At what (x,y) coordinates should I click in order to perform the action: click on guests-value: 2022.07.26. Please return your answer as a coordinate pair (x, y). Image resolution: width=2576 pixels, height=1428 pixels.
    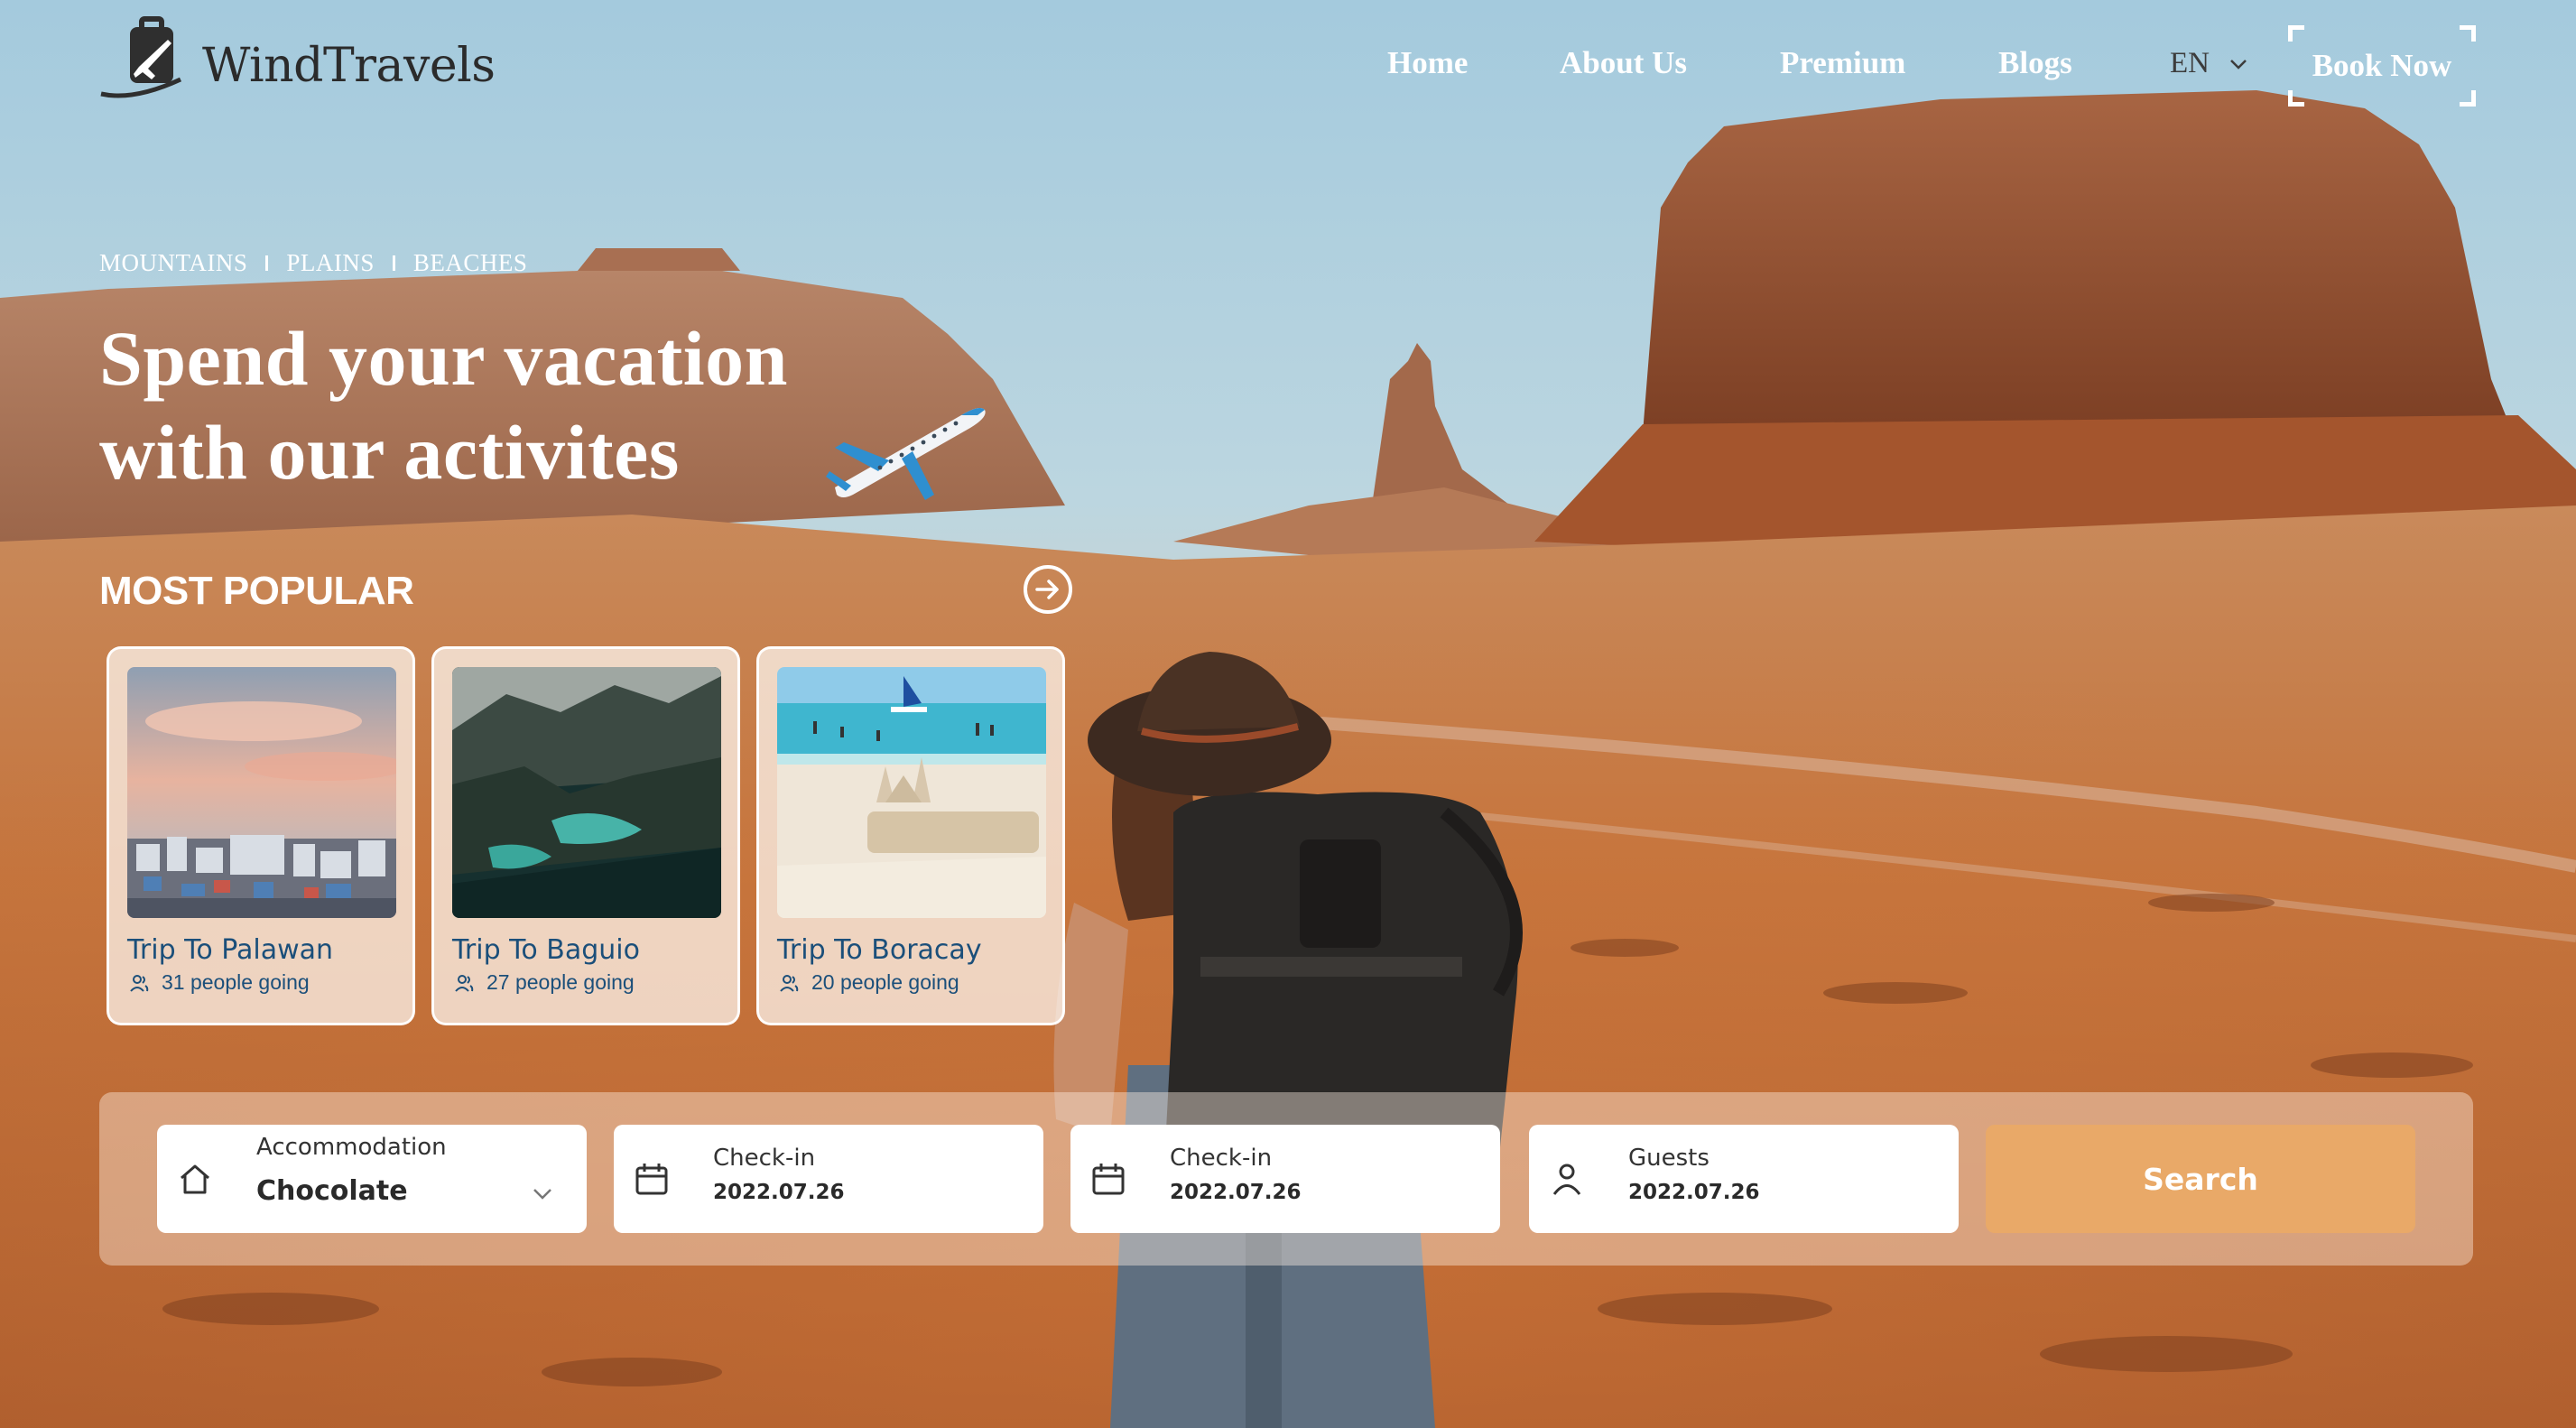
    Looking at the image, I should click on (1694, 1192).